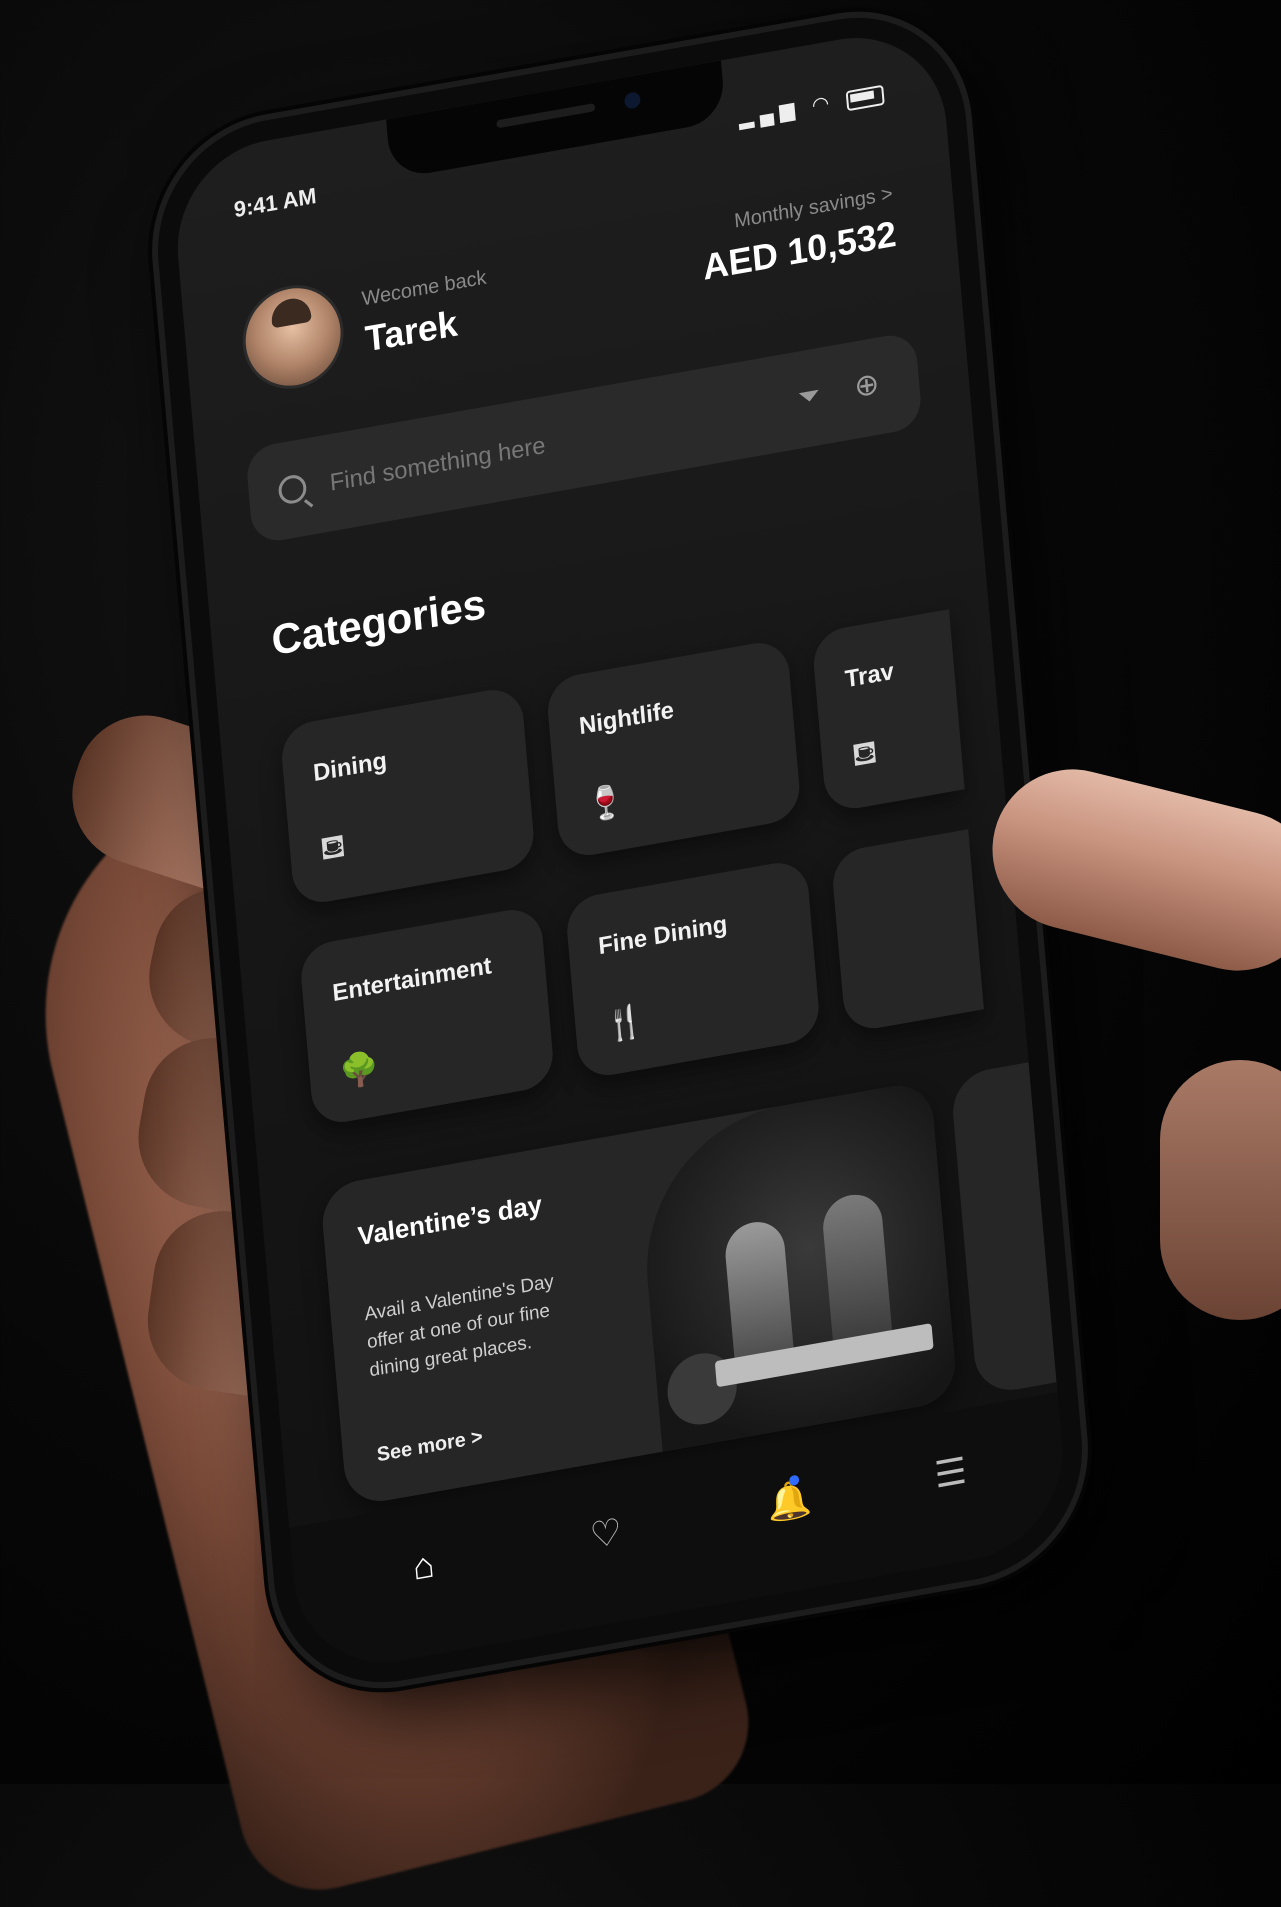 The height and width of the screenshot is (1907, 1281). What do you see at coordinates (865, 98) in the screenshot?
I see `battery-icon` at bounding box center [865, 98].